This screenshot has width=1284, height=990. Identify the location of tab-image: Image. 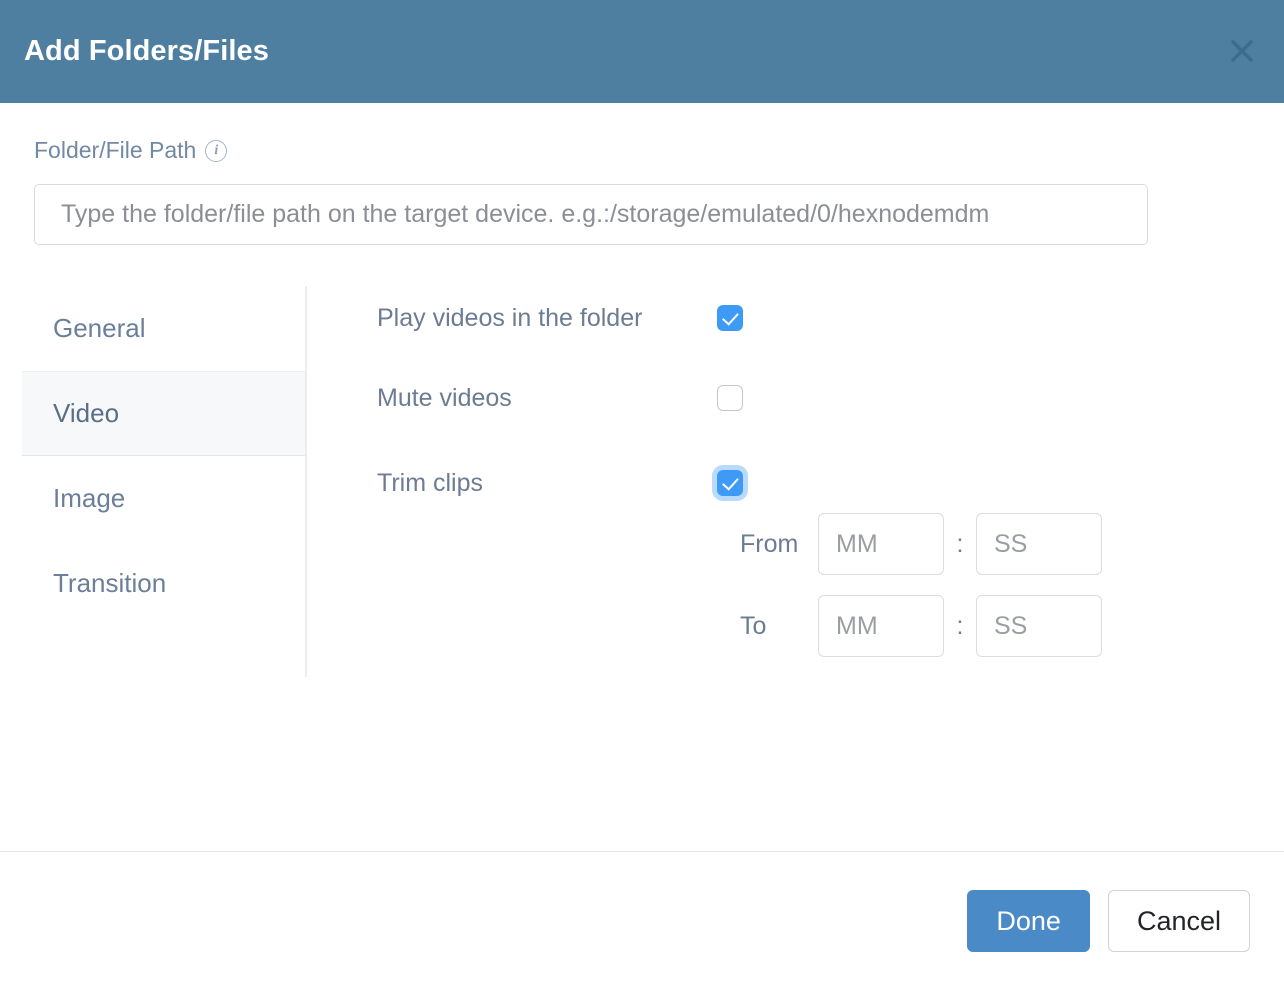
(163, 498).